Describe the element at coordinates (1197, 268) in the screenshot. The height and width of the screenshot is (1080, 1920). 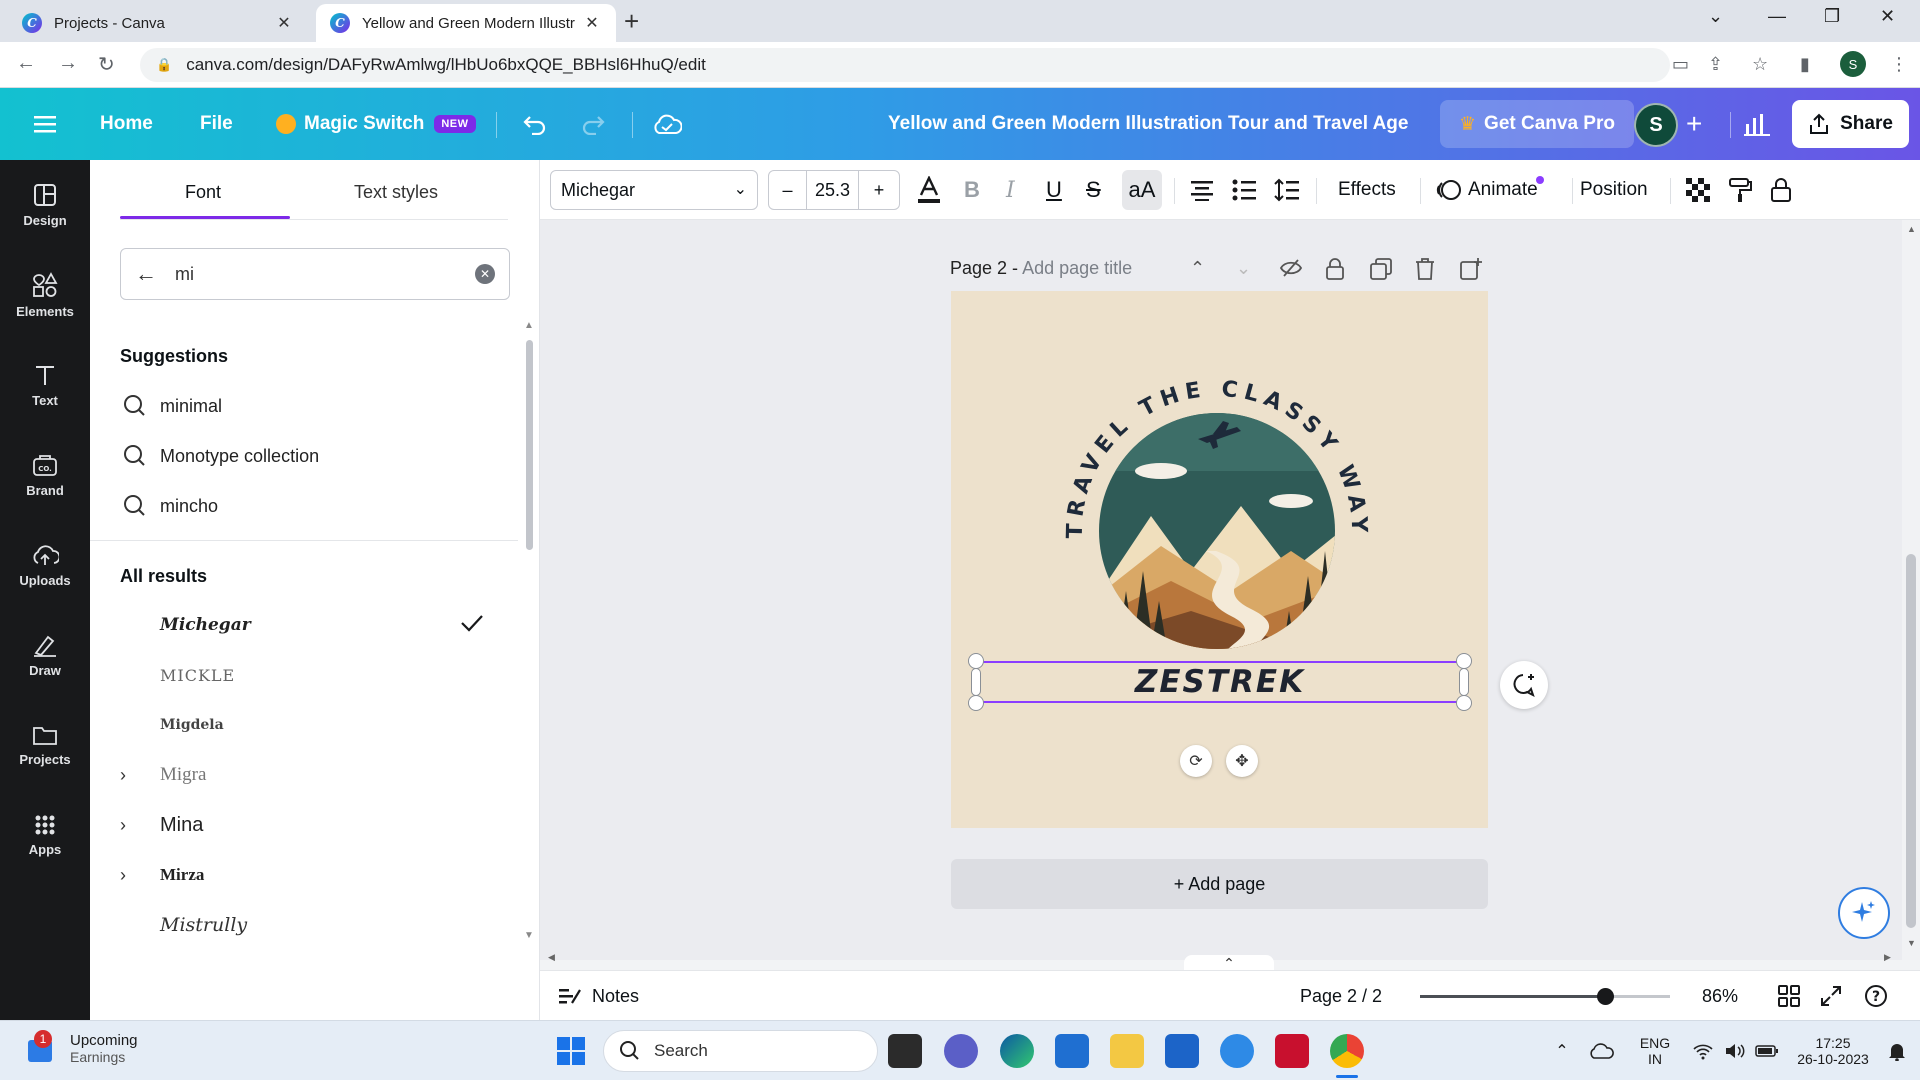
I see `page-up-icon: ⌃` at that location.